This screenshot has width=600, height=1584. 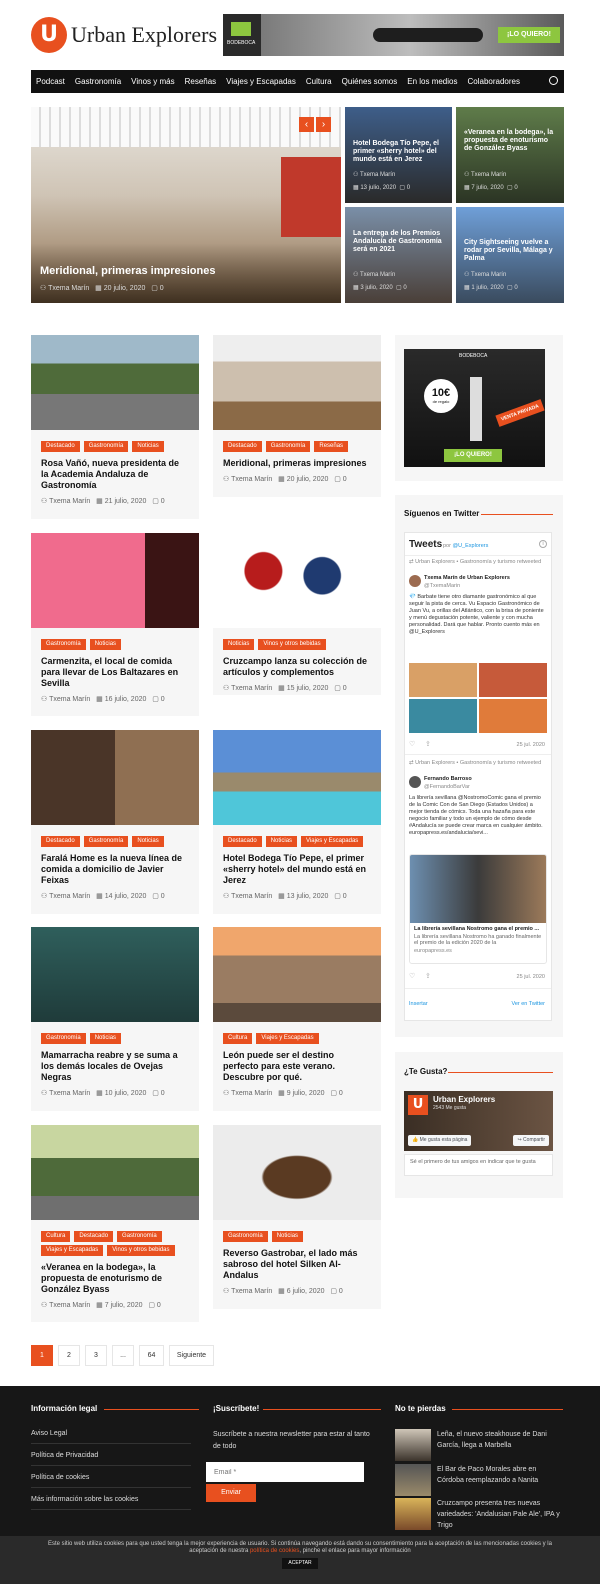 What do you see at coordinates (144, 35) in the screenshot?
I see `logo-text: Urban Explorers` at bounding box center [144, 35].